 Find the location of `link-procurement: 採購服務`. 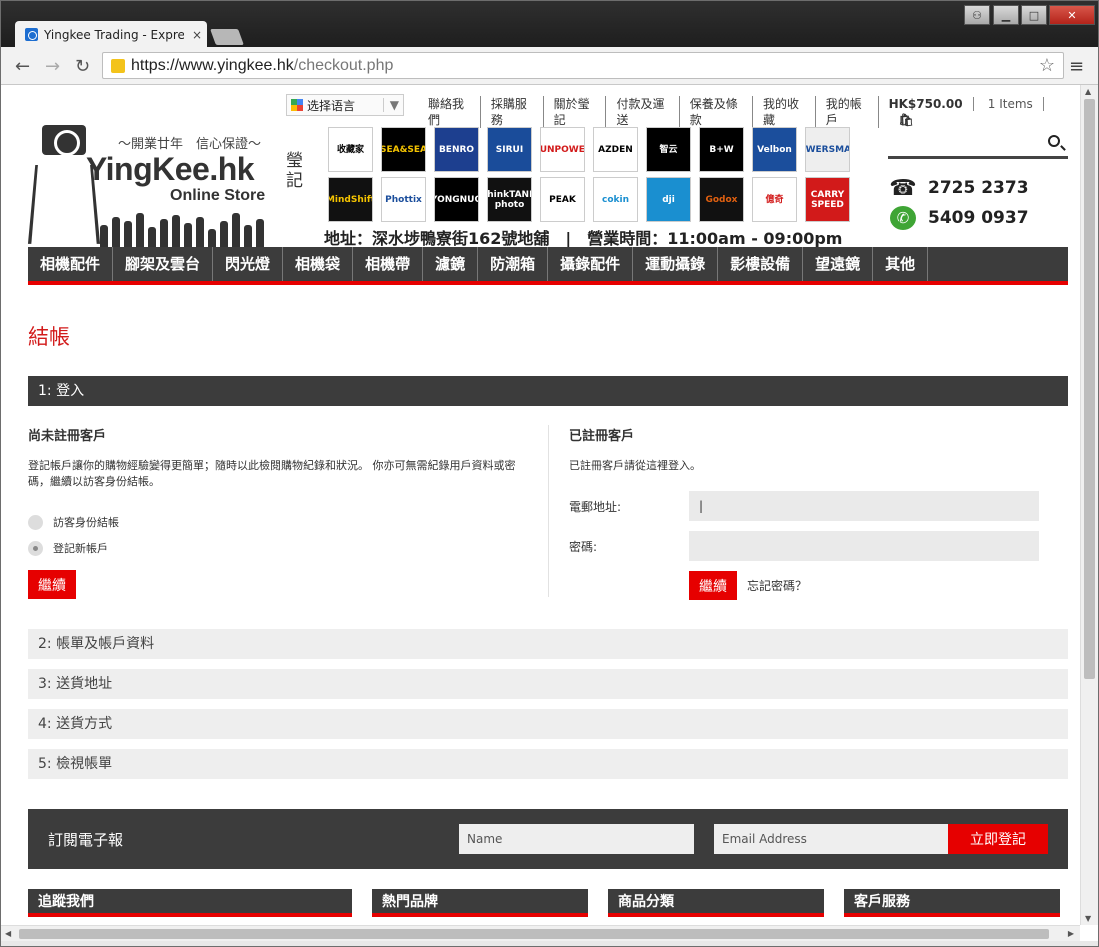

link-procurement: 採購服務 is located at coordinates (512, 112).